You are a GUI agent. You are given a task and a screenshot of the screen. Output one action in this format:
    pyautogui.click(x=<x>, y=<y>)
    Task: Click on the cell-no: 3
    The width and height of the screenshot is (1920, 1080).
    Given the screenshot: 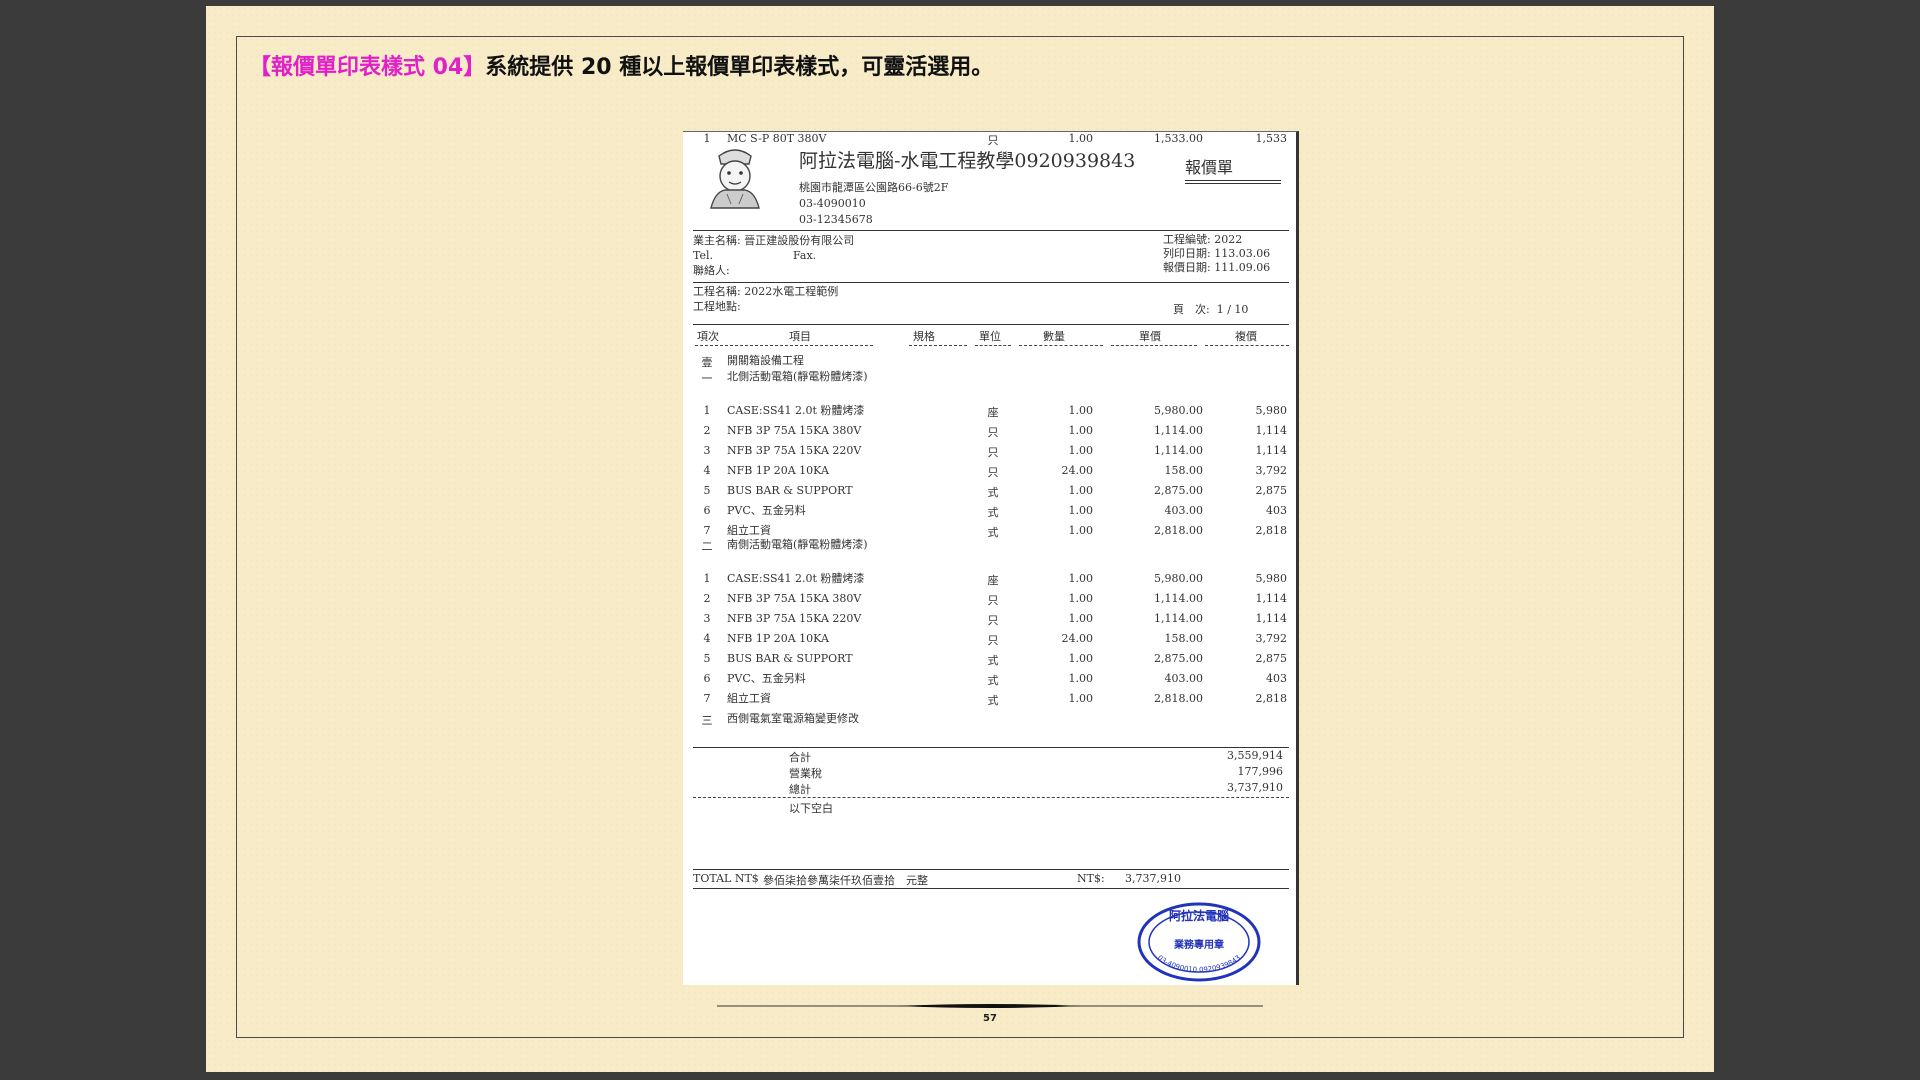 What is the action you would take?
    pyautogui.click(x=707, y=450)
    